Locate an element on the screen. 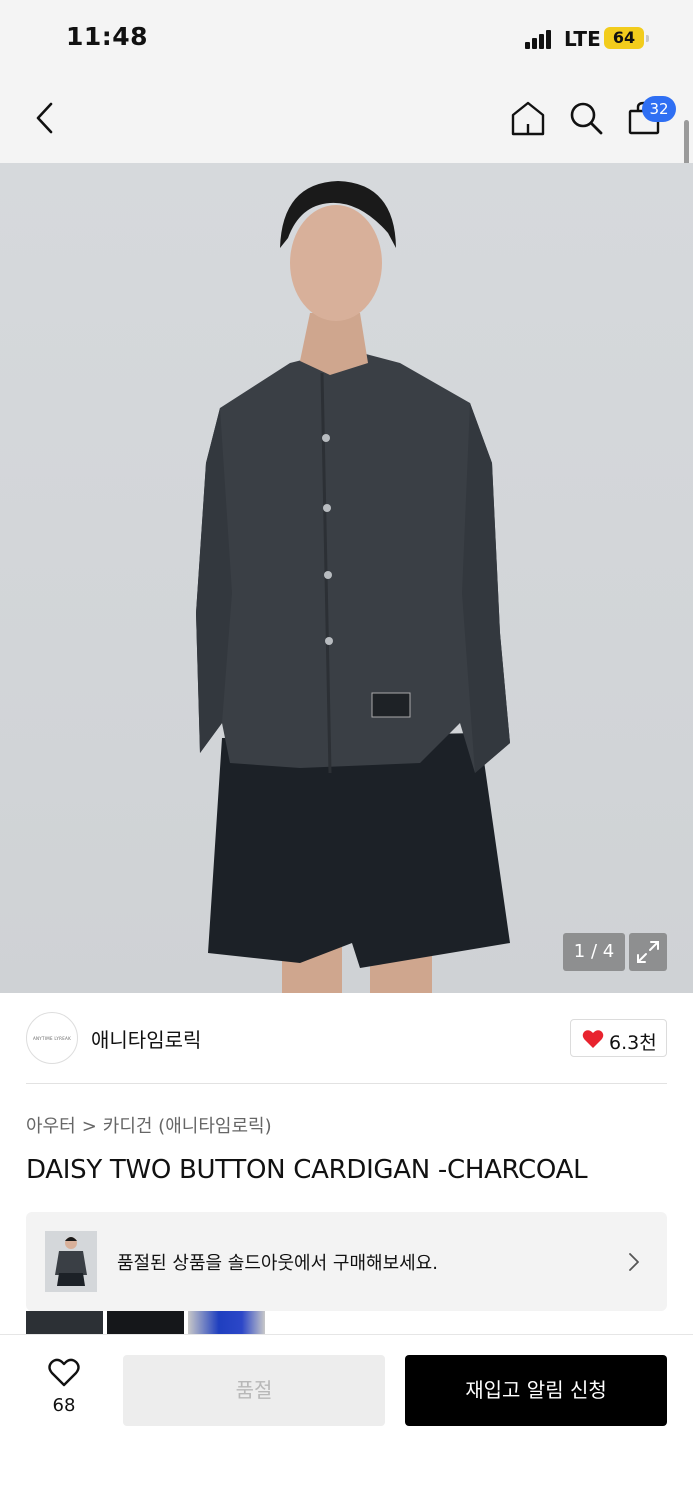  top-nav is located at coordinates (346, 120).